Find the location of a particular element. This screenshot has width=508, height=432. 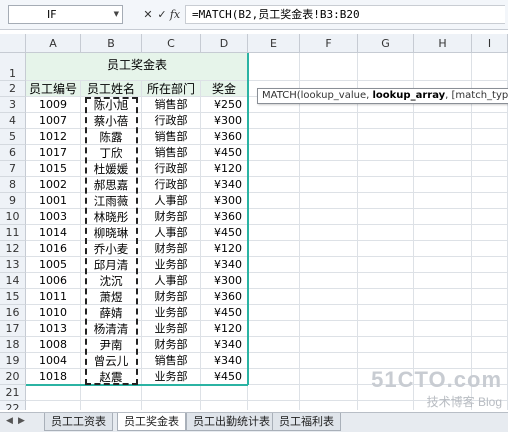

row-header: 7 is located at coordinates (13, 169).